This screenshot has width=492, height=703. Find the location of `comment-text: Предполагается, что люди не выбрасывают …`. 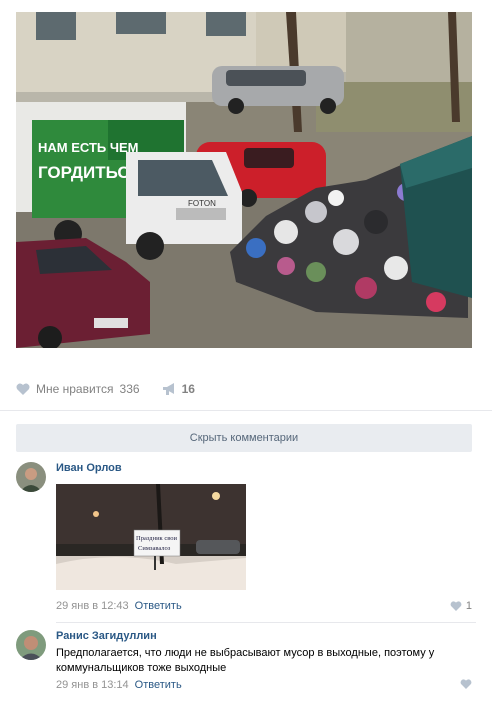

comment-text: Предполагается, что люди не выбрасывают … is located at coordinates (245, 660).